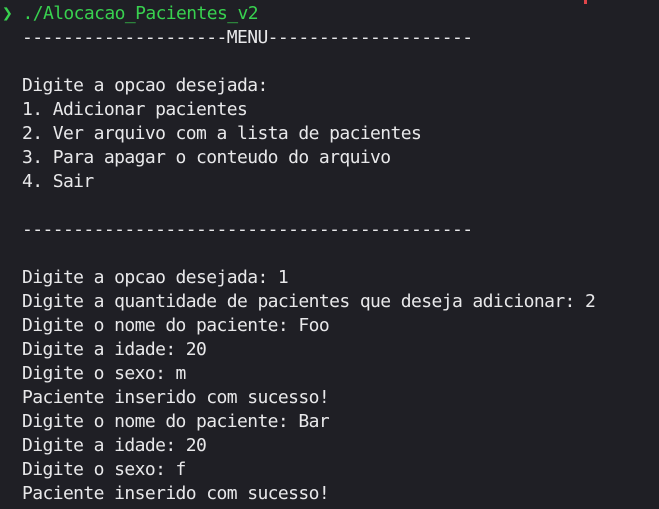 Image resolution: width=659 pixels, height=509 pixels. Describe the element at coordinates (145, 85) in the screenshot. I see `menu-prompt-line: Digite a opcao desejada:` at that location.